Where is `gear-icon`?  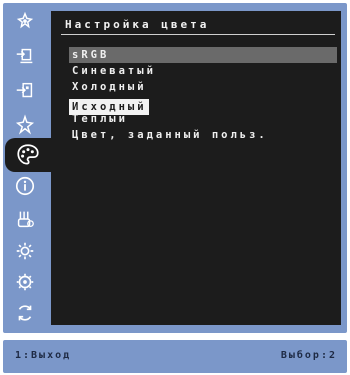
gear-icon is located at coordinates (25, 251).